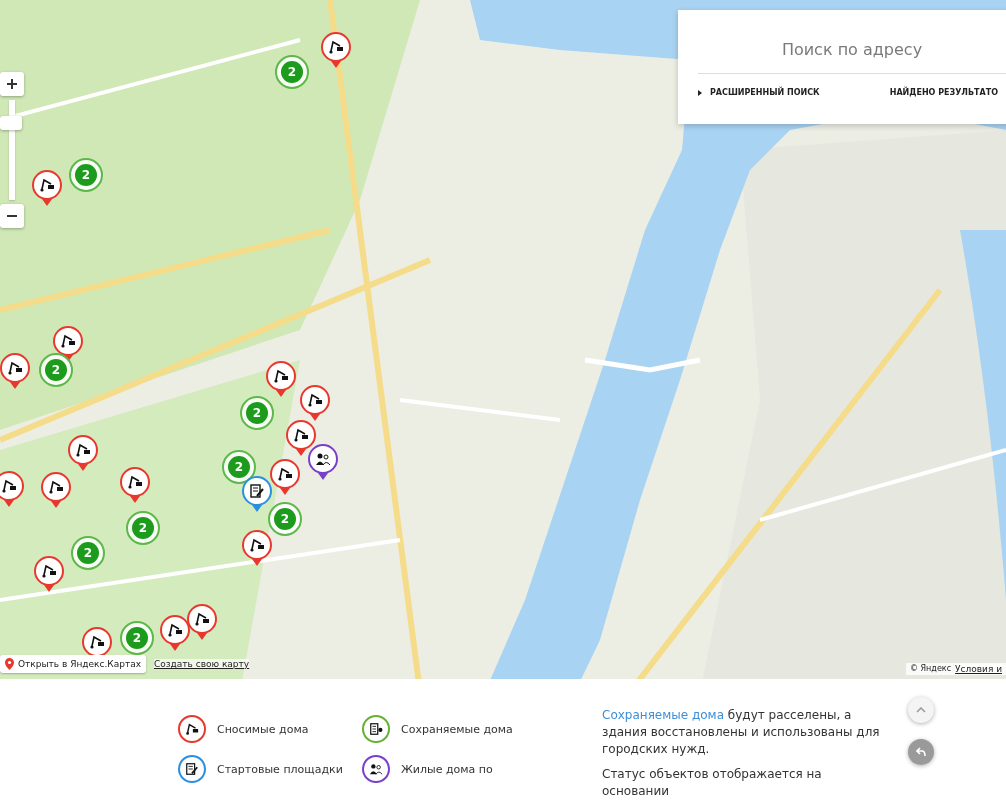 Image resolution: width=1006 pixels, height=800 pixels. I want to click on legend-label: Сносимые дома, so click(263, 729).